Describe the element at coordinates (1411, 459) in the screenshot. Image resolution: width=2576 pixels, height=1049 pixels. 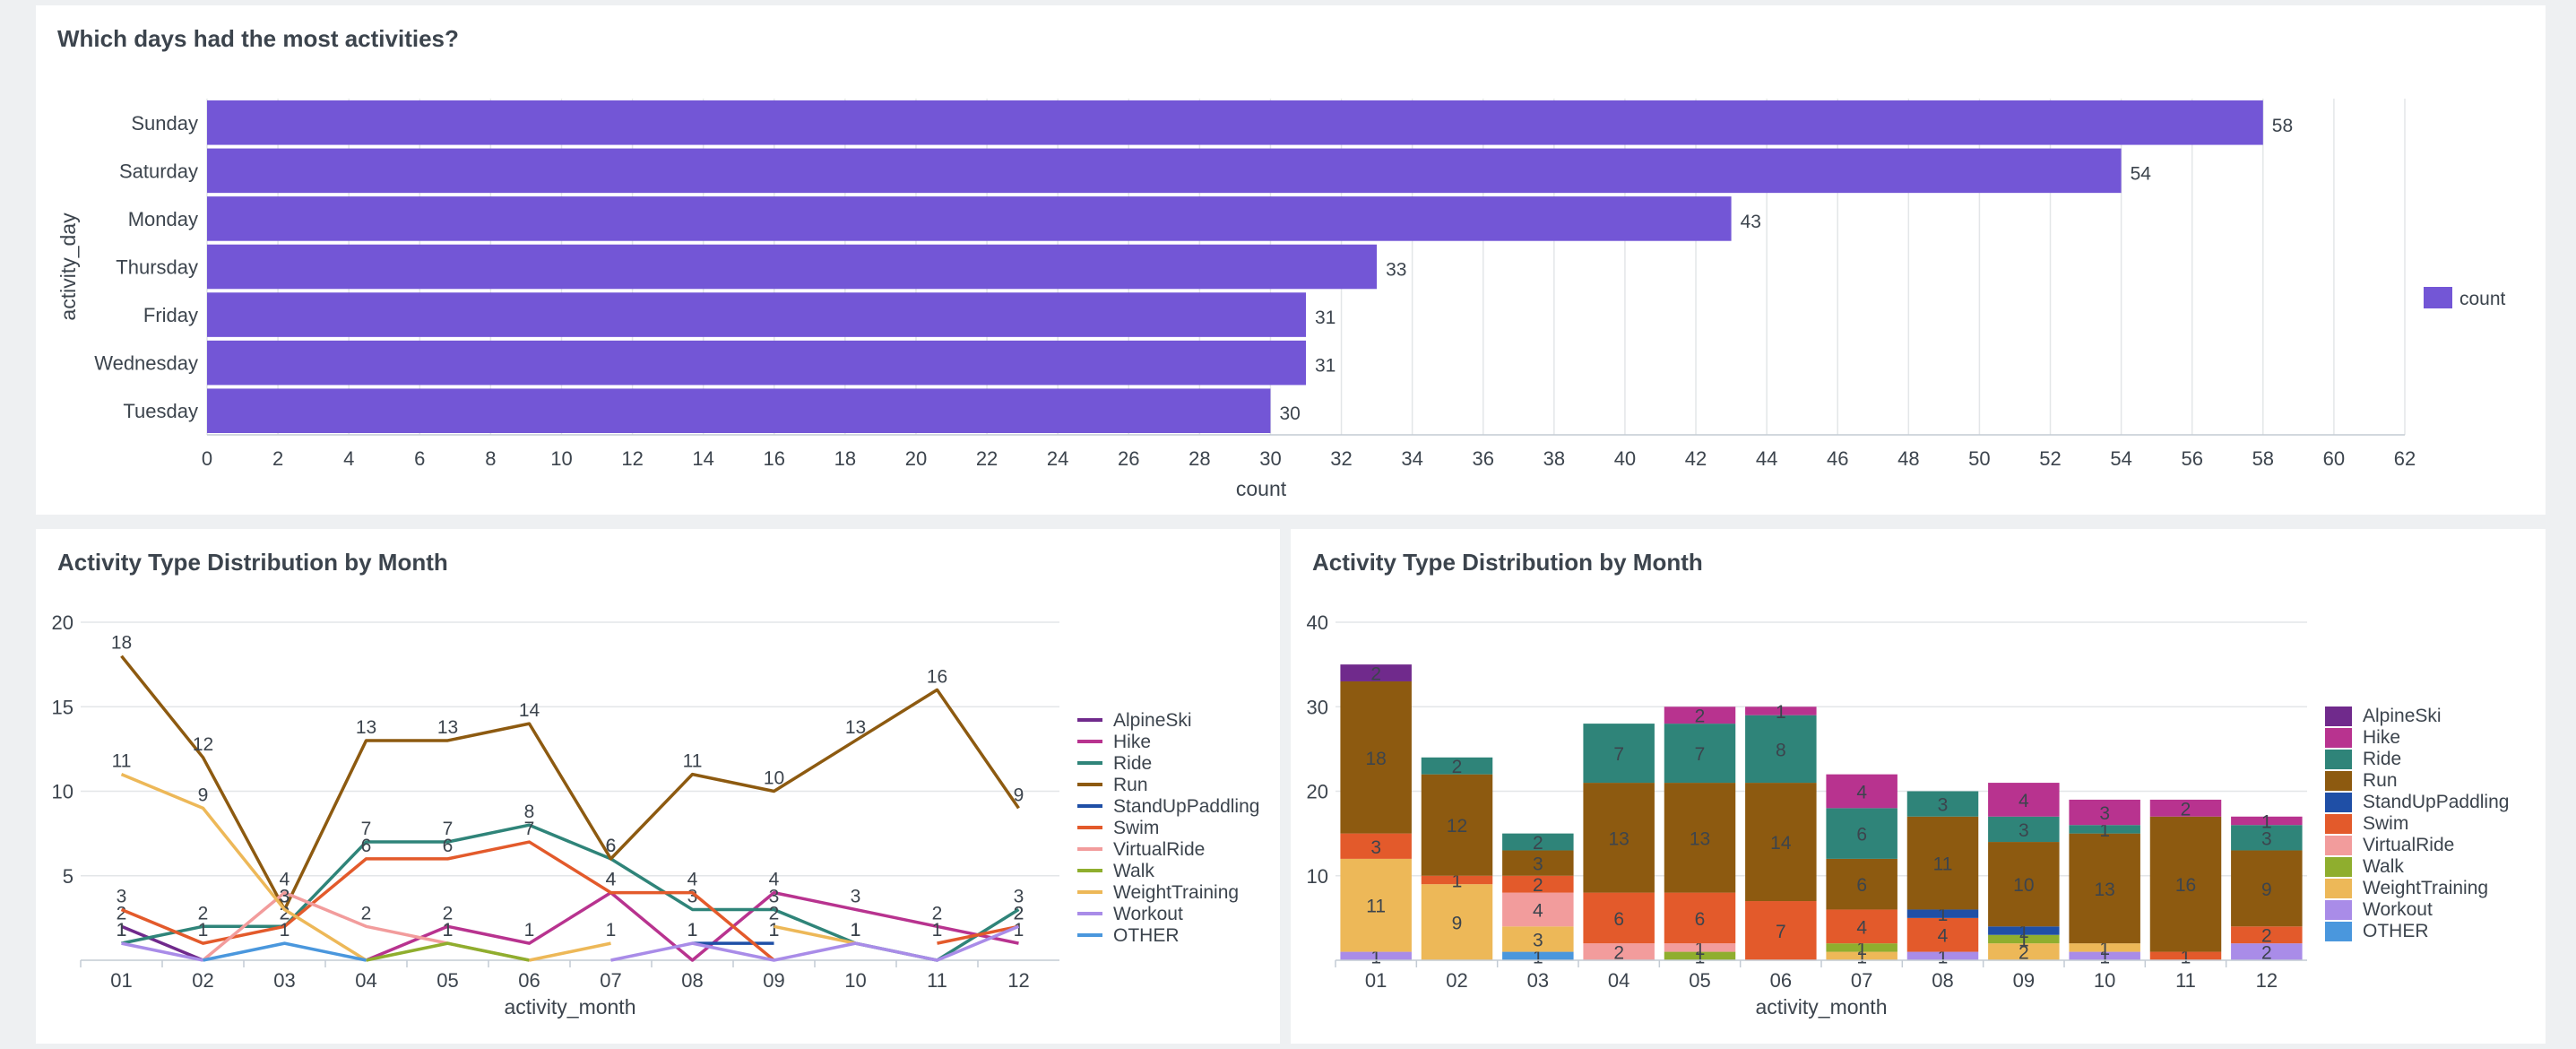
I see `x-tick-label: 34` at that location.